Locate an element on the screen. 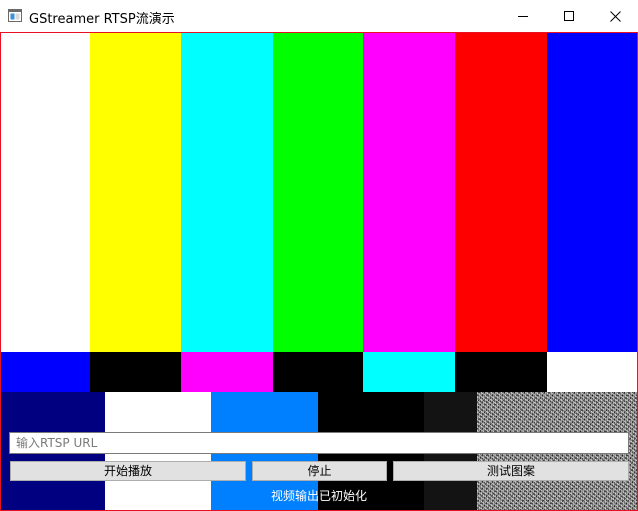 Image resolution: width=638 pixels, height=511 pixels. title-bar: GStreamer RTSP流演示 is located at coordinates (319, 16).